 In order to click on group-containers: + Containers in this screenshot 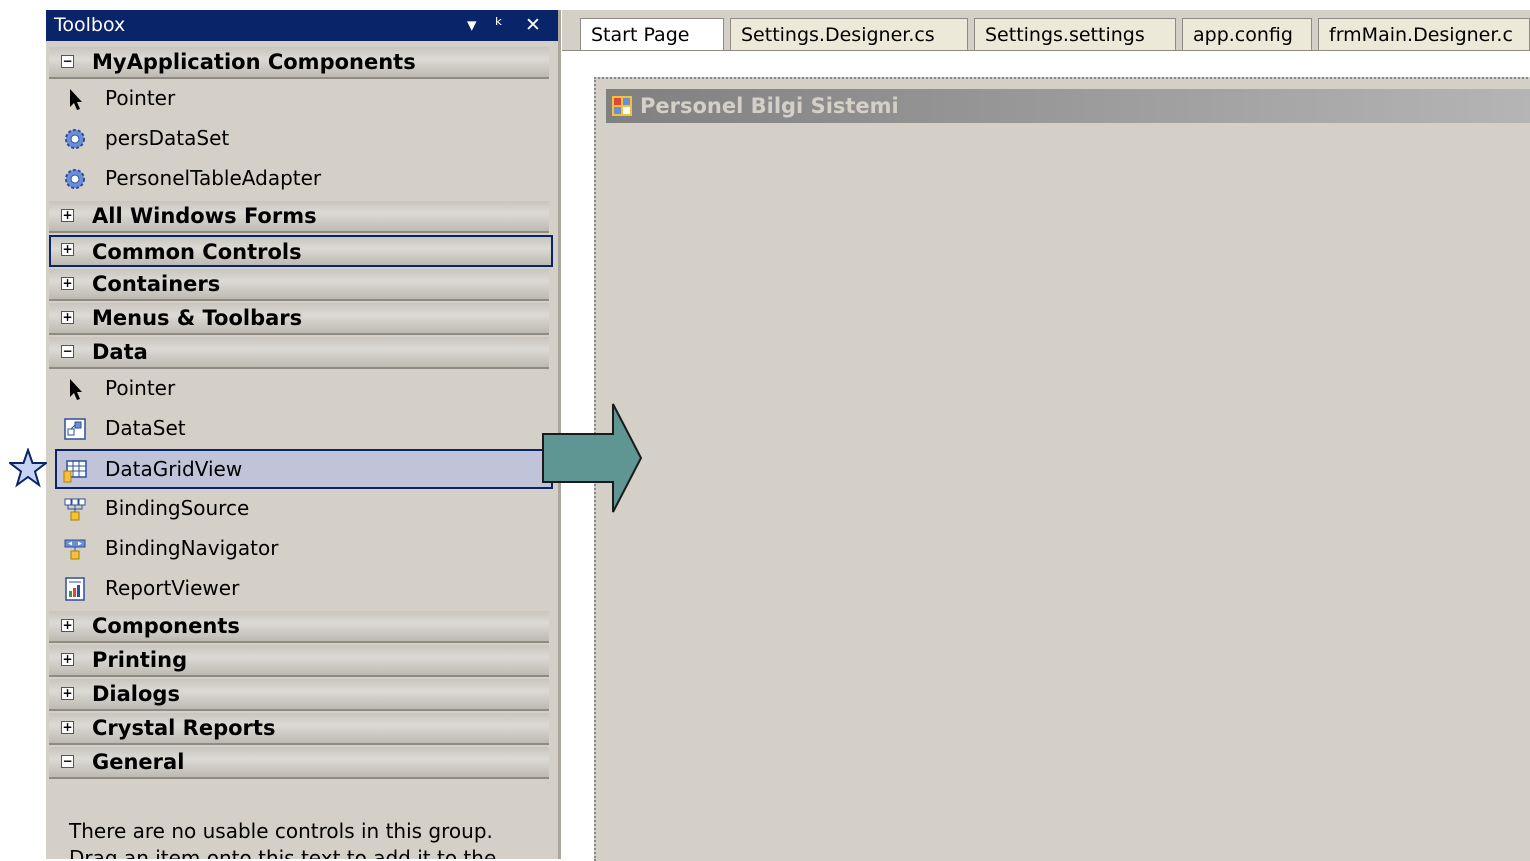, I will do `click(299, 285)`.